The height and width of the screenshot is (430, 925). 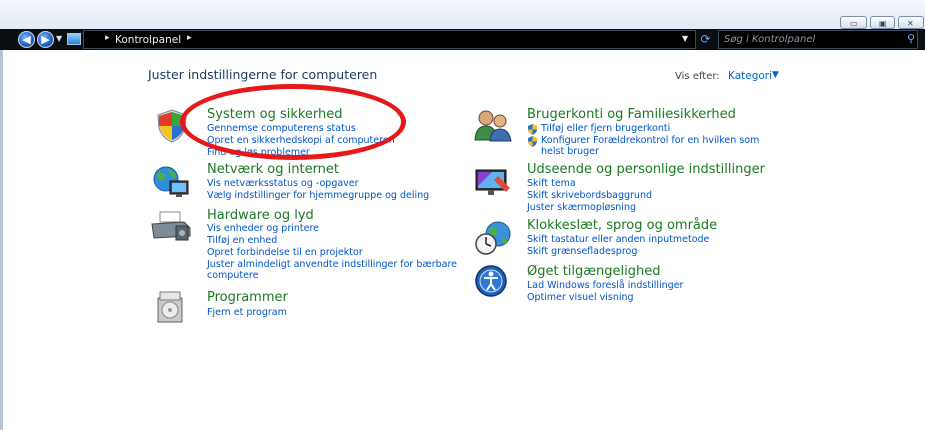 I want to click on clock-globe-icon, so click(x=494, y=239).